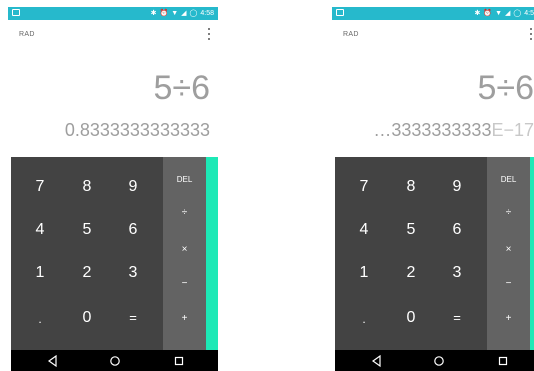 The width and height of the screenshot is (534, 371). I want to click on result-display: …3333333333E−17, so click(453, 130).